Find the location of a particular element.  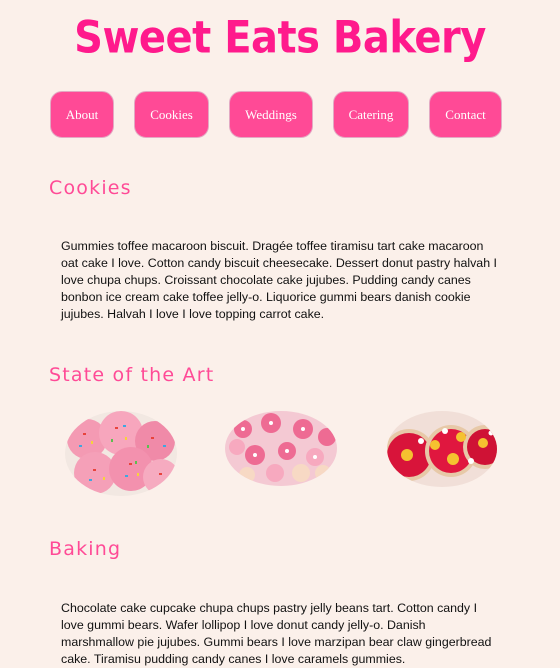

frosted-cookies-image is located at coordinates (121, 453).